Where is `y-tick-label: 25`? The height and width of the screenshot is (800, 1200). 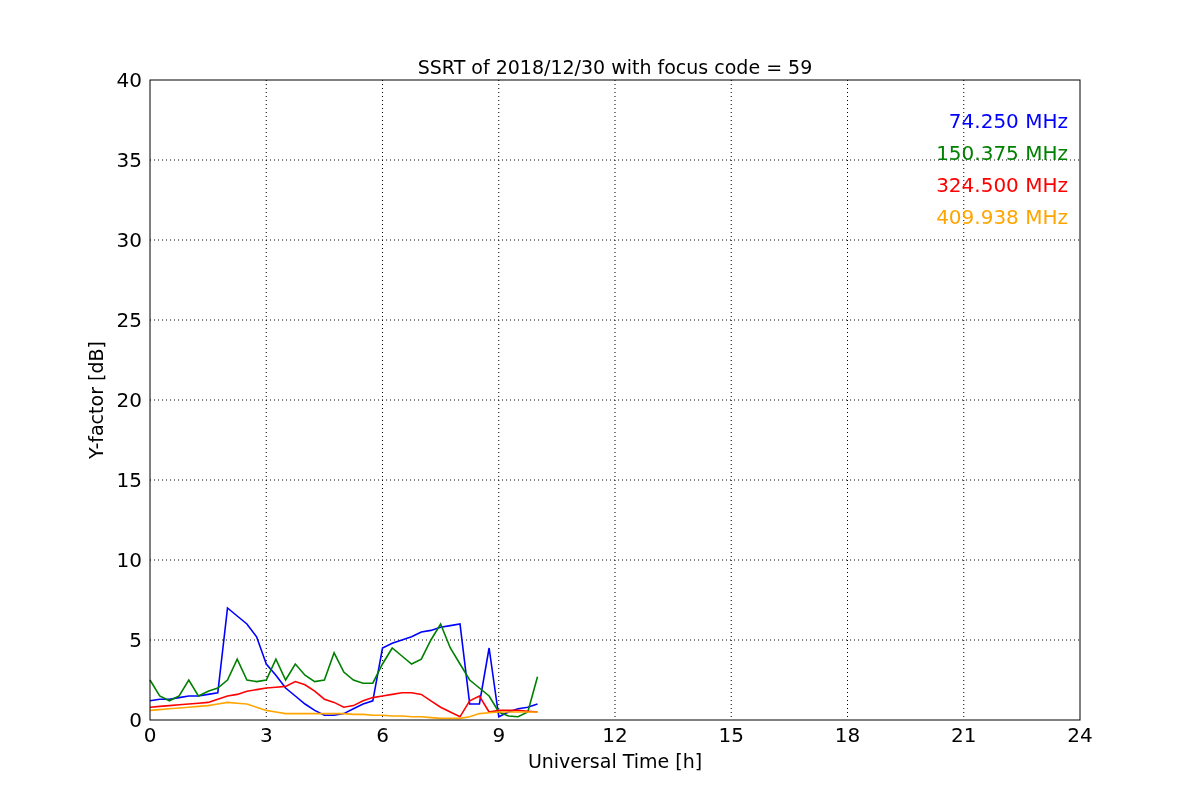 y-tick-label: 25 is located at coordinates (129, 320).